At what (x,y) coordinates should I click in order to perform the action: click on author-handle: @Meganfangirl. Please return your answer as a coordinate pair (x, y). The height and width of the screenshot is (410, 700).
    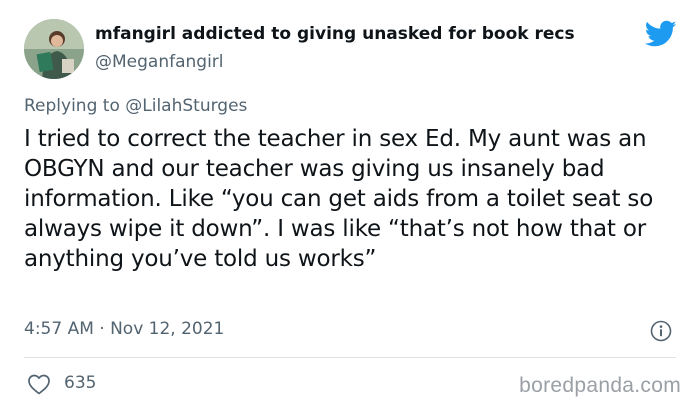
    Looking at the image, I should click on (159, 62).